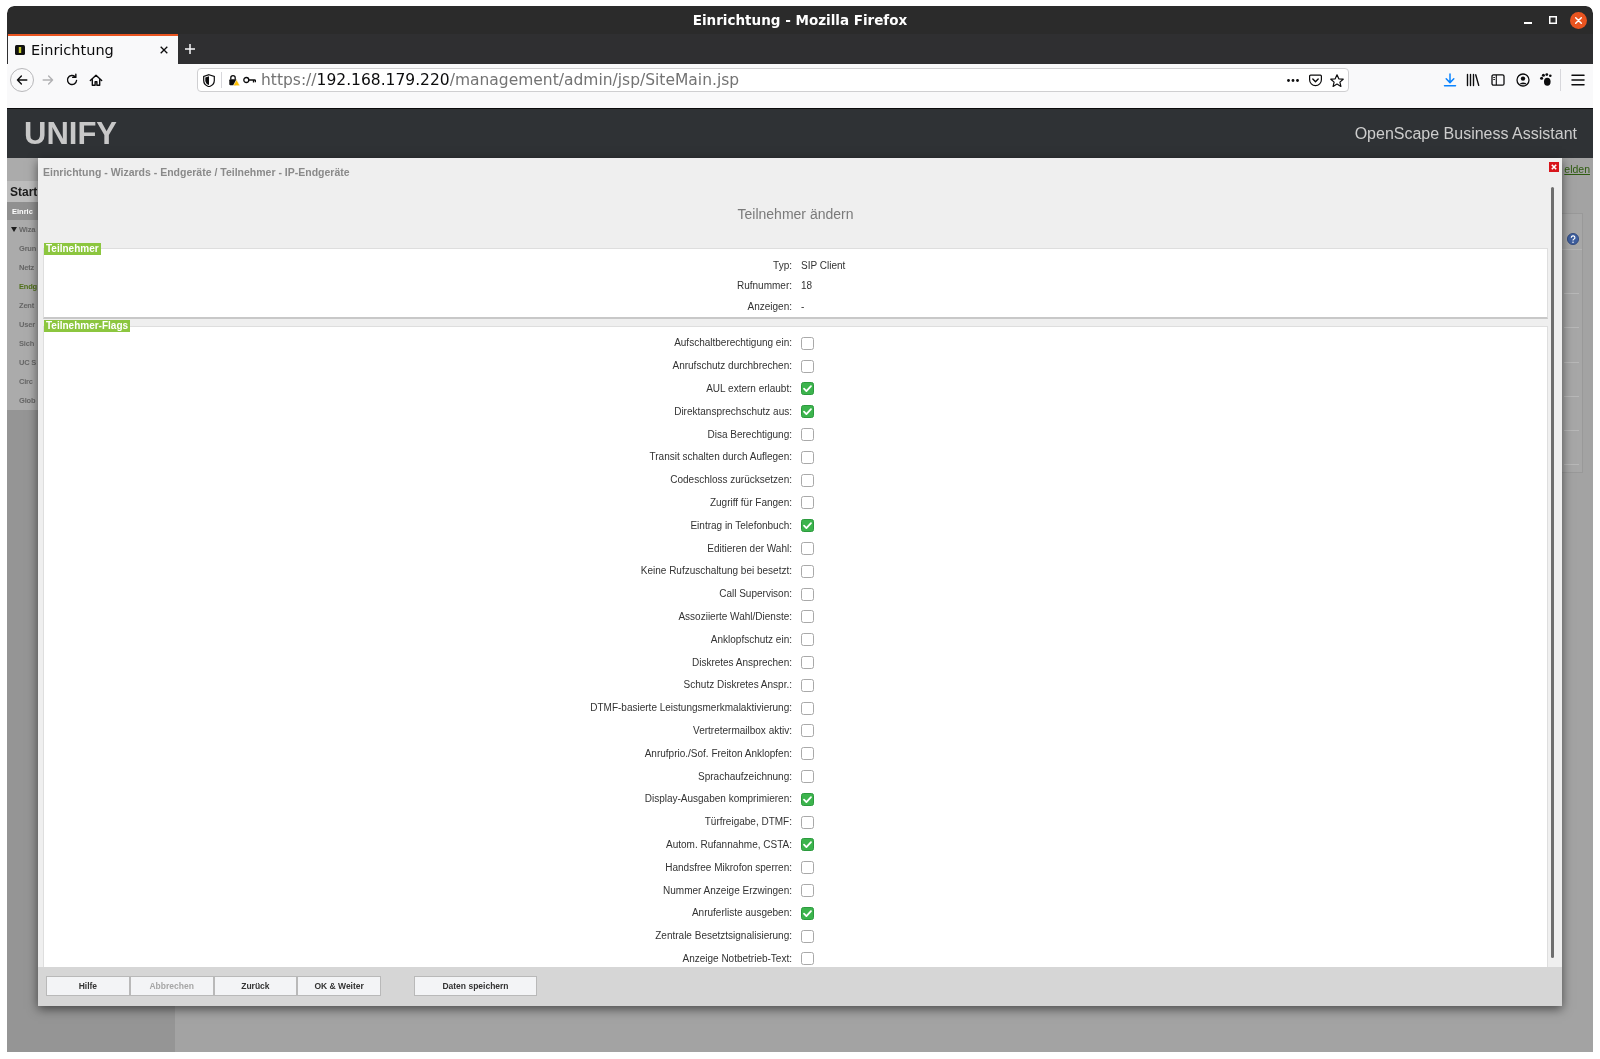 The width and height of the screenshot is (1600, 1059). Describe the element at coordinates (475, 986) in the screenshot. I see `save-button: Daten speichern` at that location.